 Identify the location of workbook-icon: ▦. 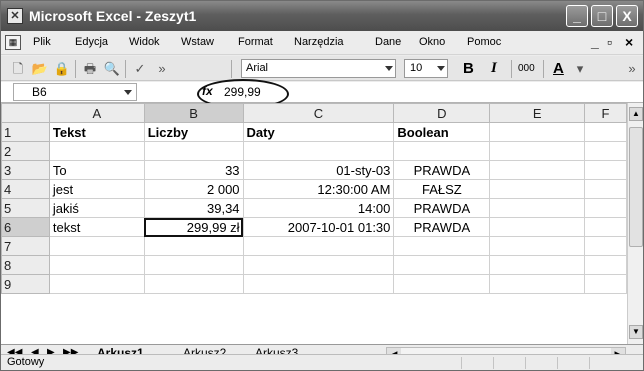
(13, 42).